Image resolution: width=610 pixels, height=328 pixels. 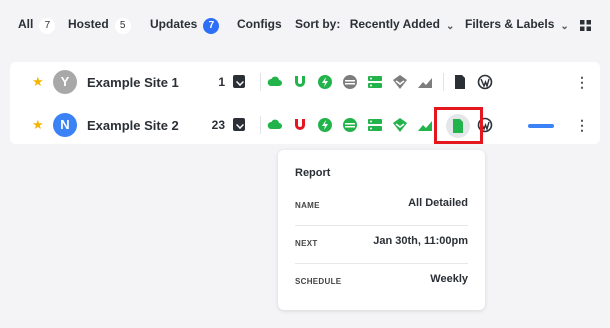 I want to click on site-row: ★ Y Example Site 1 1 ⋮, so click(x=305, y=82).